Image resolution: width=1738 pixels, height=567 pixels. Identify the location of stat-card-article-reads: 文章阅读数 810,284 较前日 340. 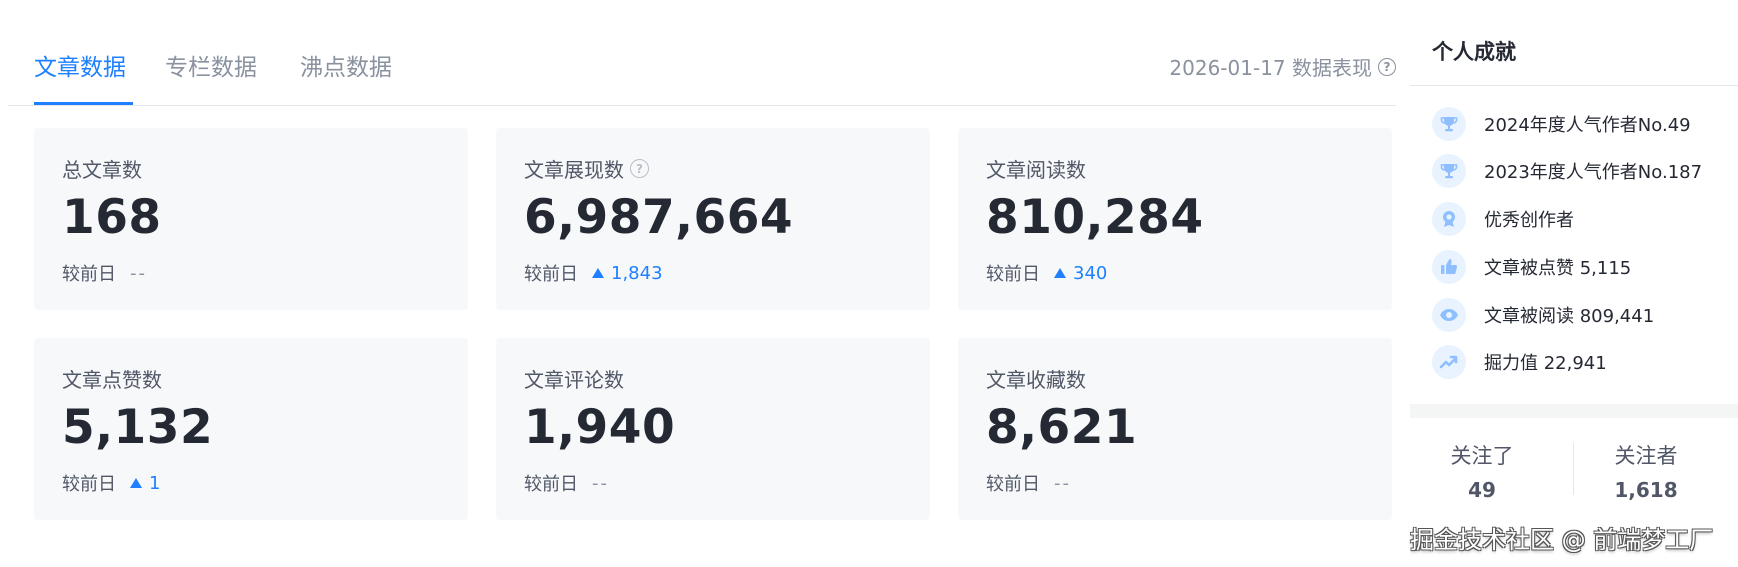
(1175, 219).